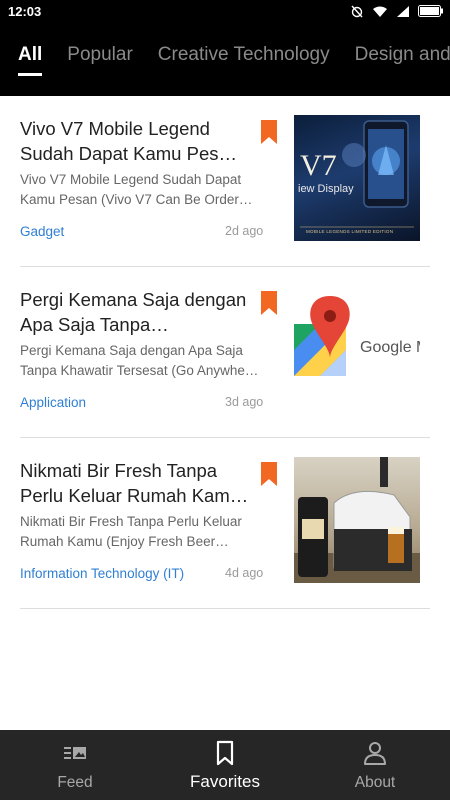  I want to click on bottom-navigation: Feed Favorites About, so click(225, 765).